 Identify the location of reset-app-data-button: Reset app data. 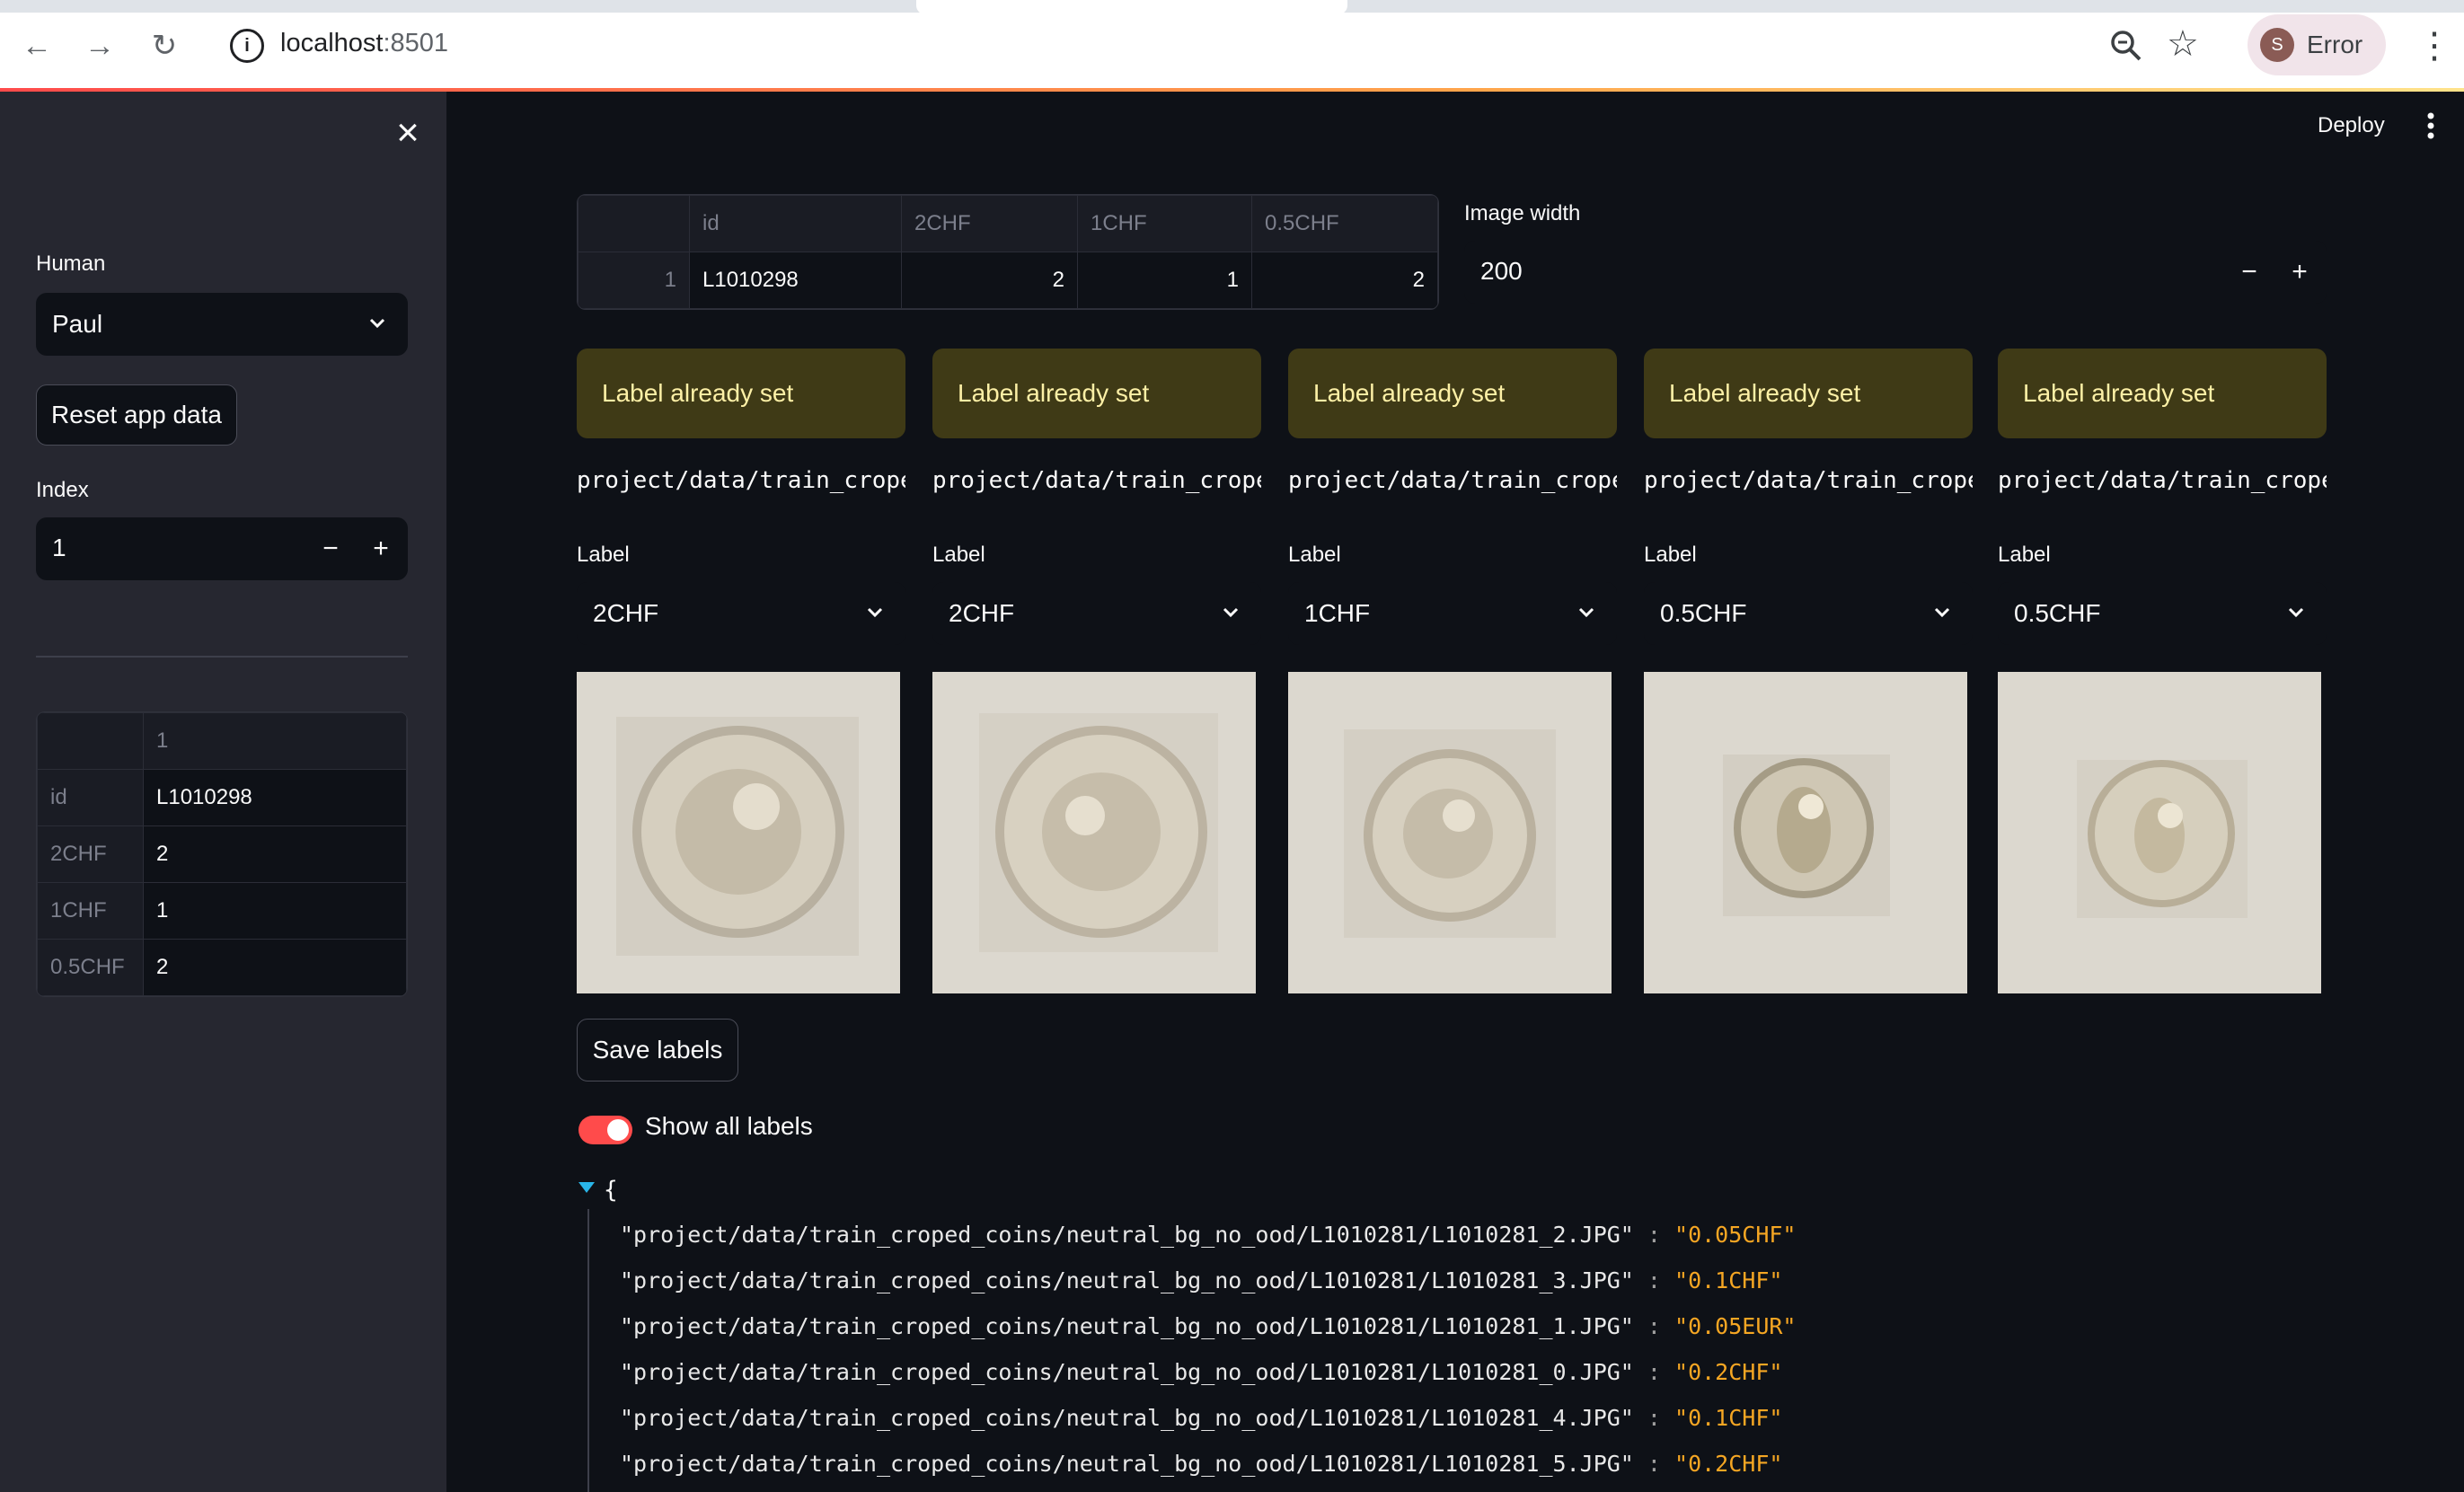
(136, 415).